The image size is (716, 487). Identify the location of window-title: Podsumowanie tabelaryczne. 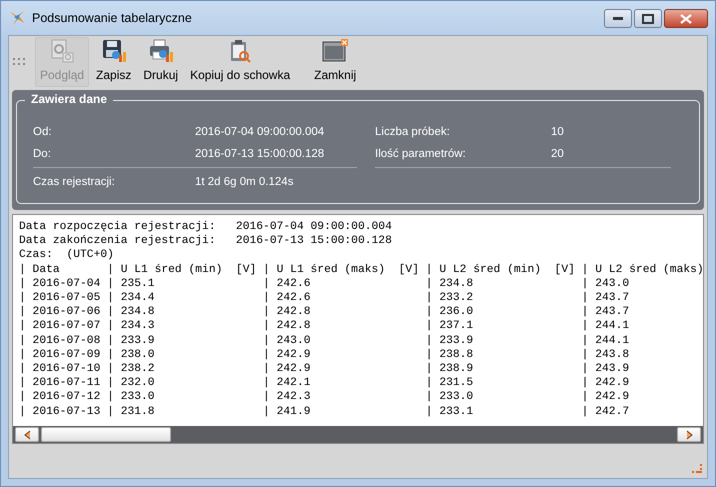
(112, 18).